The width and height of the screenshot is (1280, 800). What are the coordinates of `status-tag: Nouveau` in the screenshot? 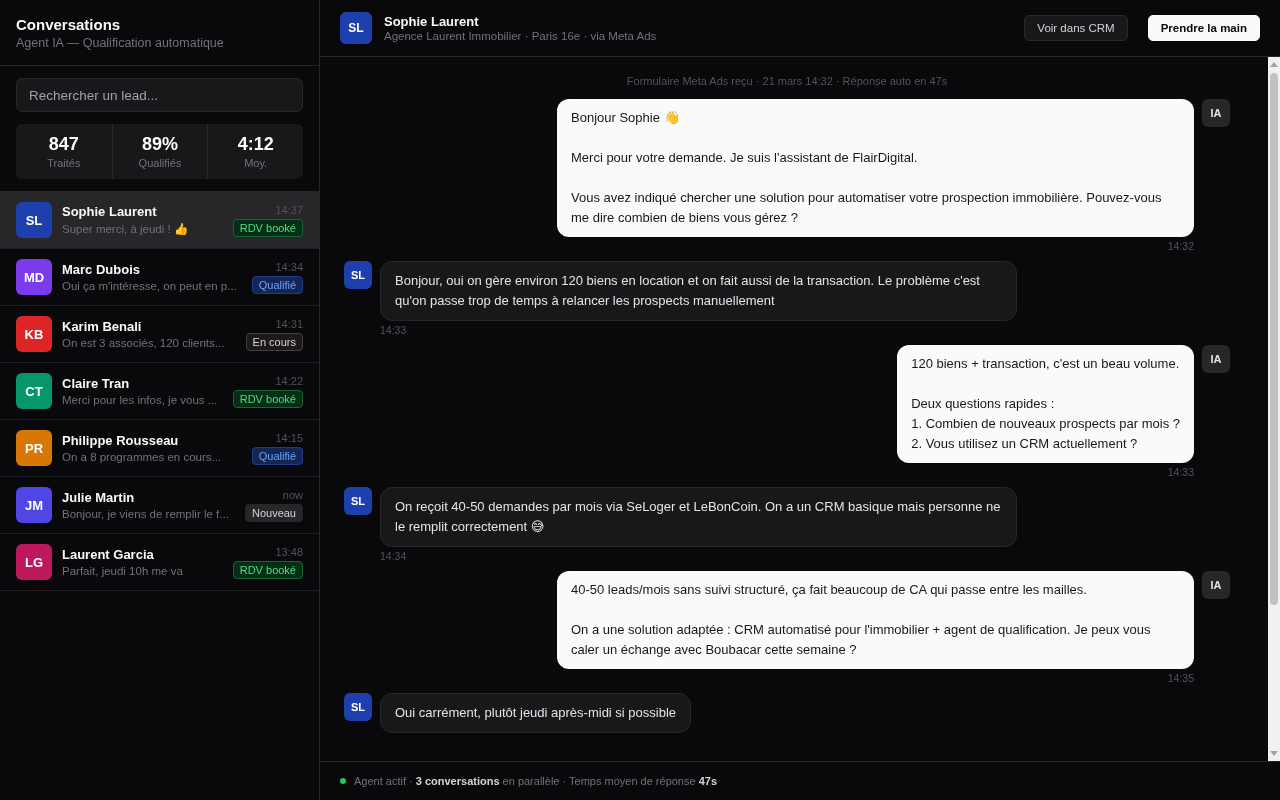 It's located at (273, 512).